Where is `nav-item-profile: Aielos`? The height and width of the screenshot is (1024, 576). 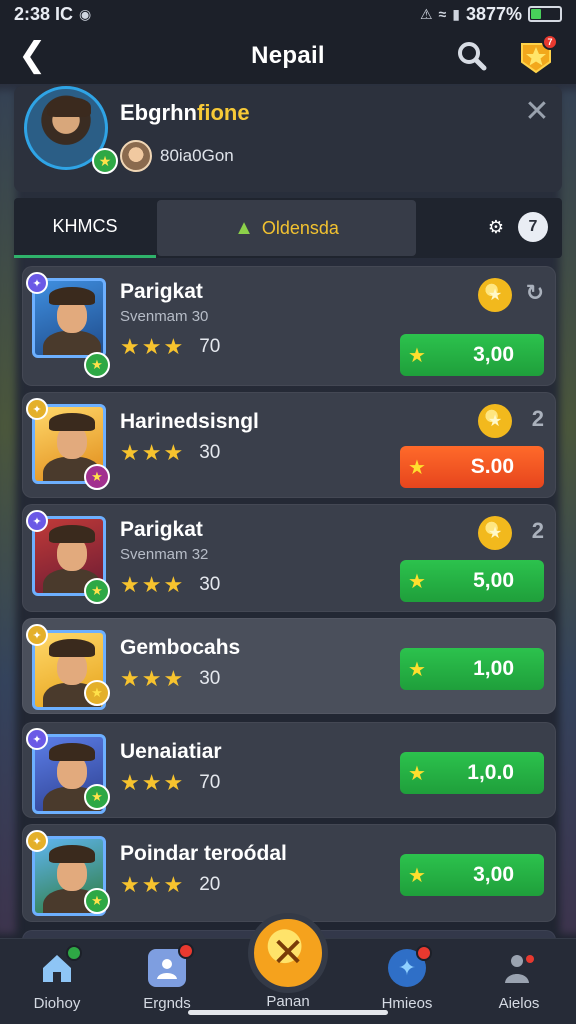
nav-item-profile: Aielos is located at coordinates (519, 984).